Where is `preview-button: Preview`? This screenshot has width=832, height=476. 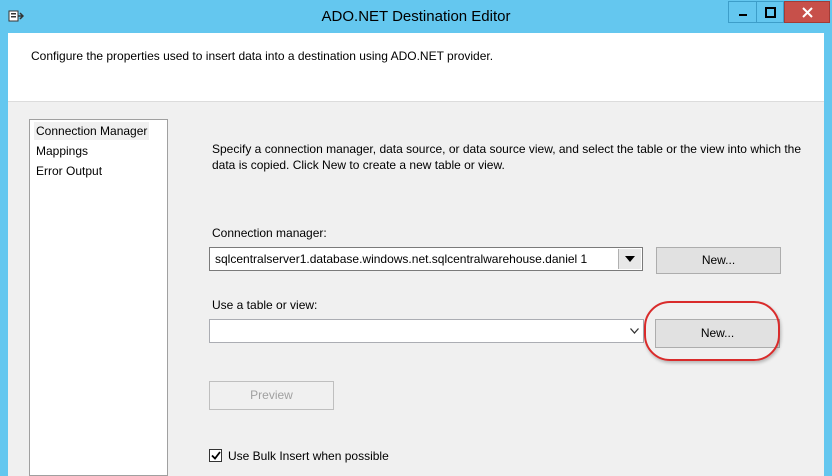
preview-button: Preview is located at coordinates (271, 395).